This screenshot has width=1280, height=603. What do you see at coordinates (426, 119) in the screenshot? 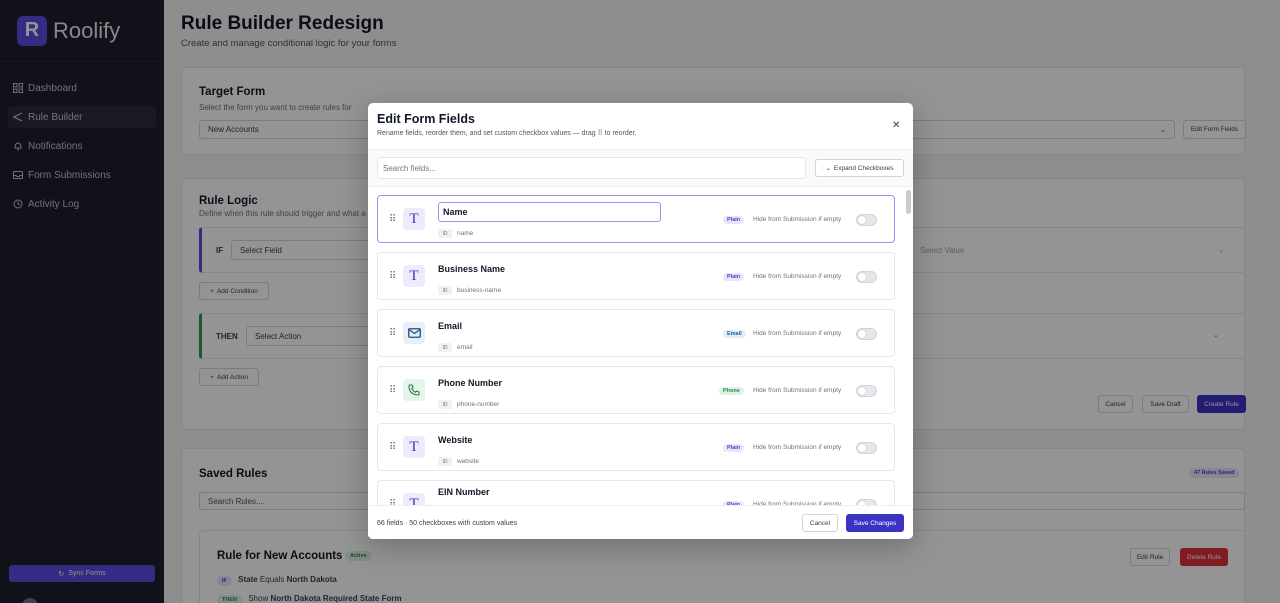
I see `modal-title: Edit Form Fields` at bounding box center [426, 119].